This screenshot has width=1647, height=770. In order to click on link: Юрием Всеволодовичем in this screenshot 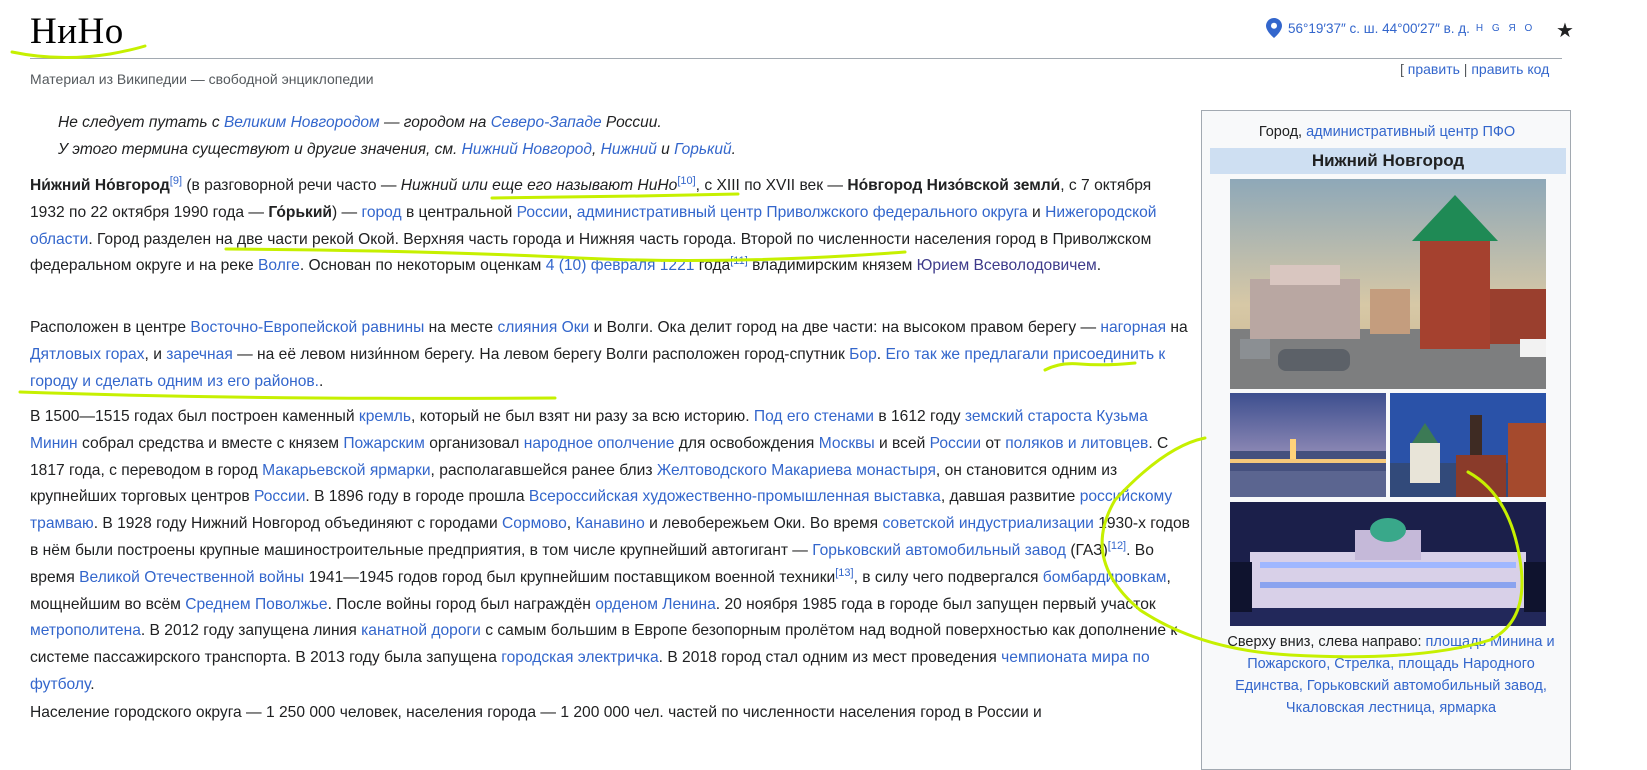, I will do `click(1007, 265)`.